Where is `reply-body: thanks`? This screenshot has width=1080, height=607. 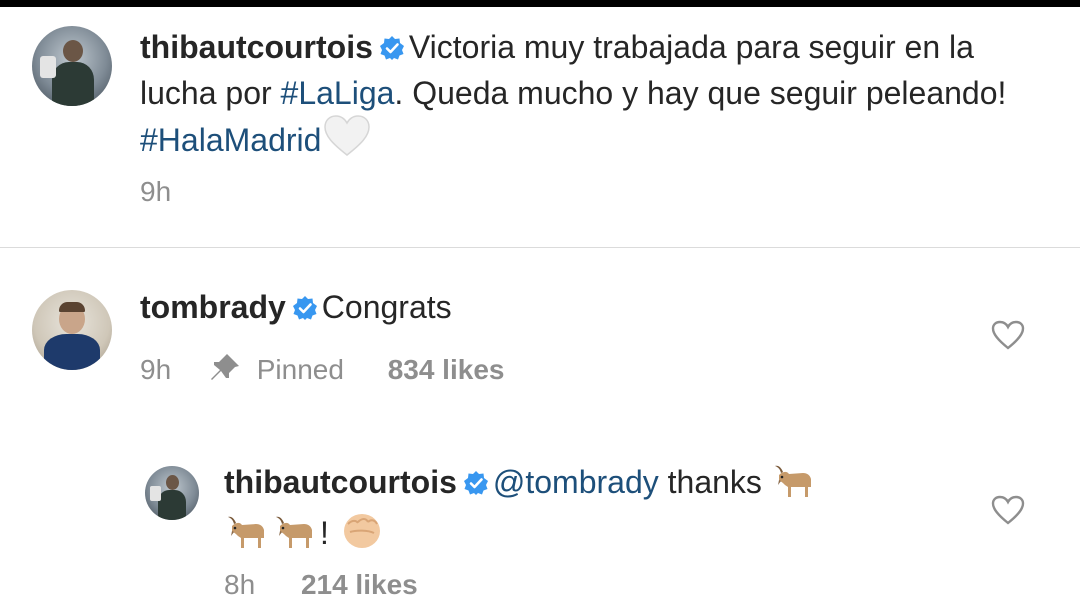
reply-body: thanks is located at coordinates (710, 482).